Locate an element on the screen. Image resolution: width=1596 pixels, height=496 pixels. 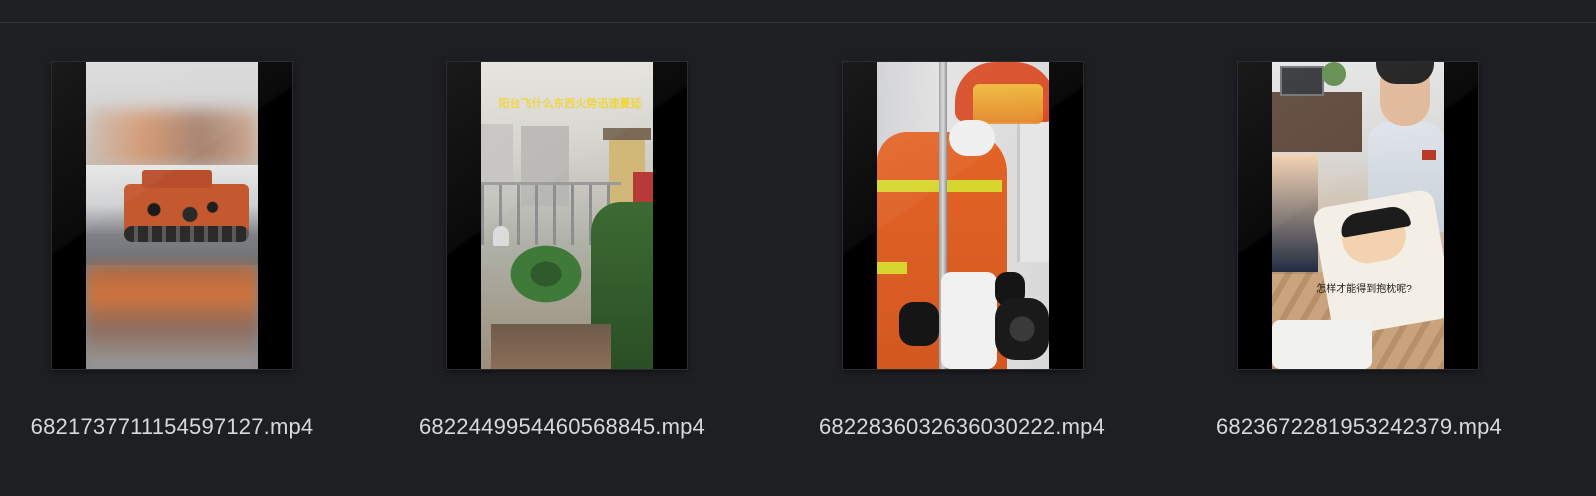
file-name-label: 6822449954460568845.mp4 is located at coordinates (562, 427).